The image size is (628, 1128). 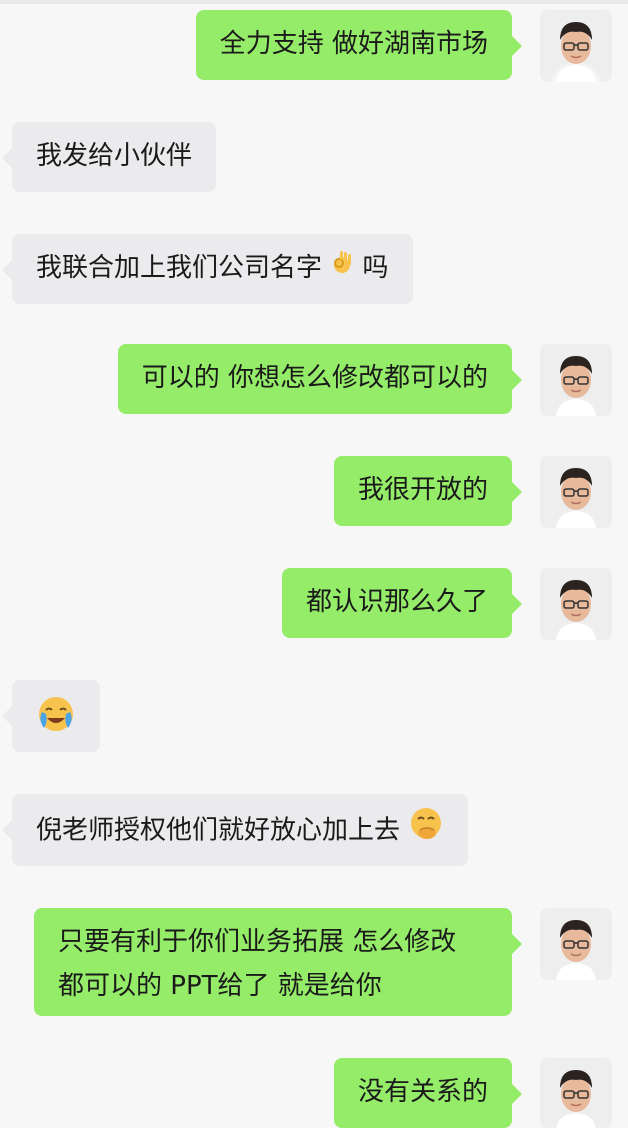 I want to click on message-bubble-outgoing: 我很开放的, so click(x=428, y=491).